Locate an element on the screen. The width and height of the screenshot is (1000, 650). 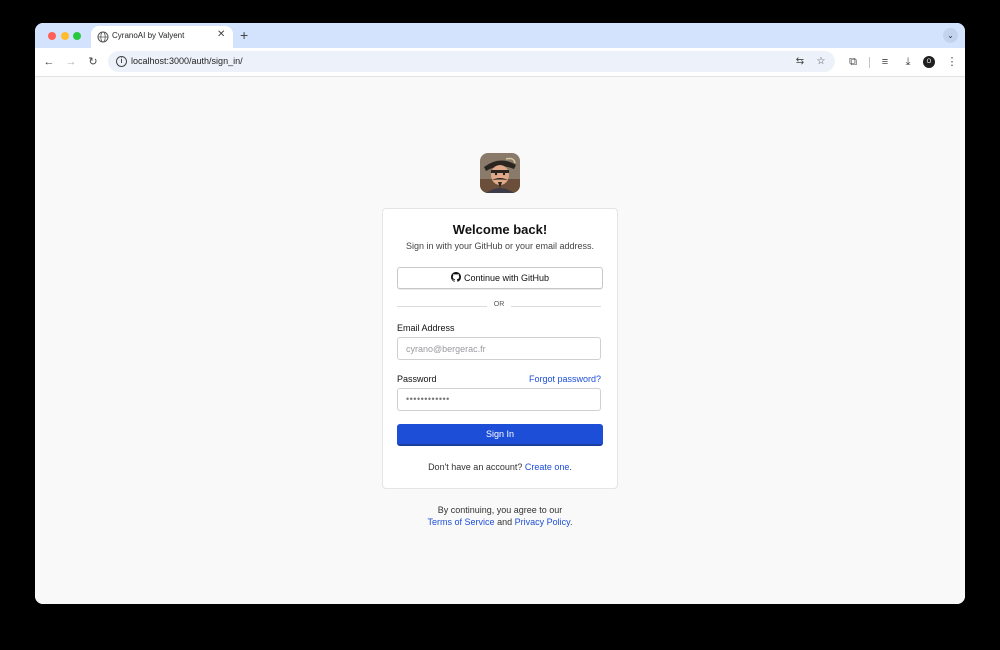
minimize-window-button is located at coordinates (65, 36).